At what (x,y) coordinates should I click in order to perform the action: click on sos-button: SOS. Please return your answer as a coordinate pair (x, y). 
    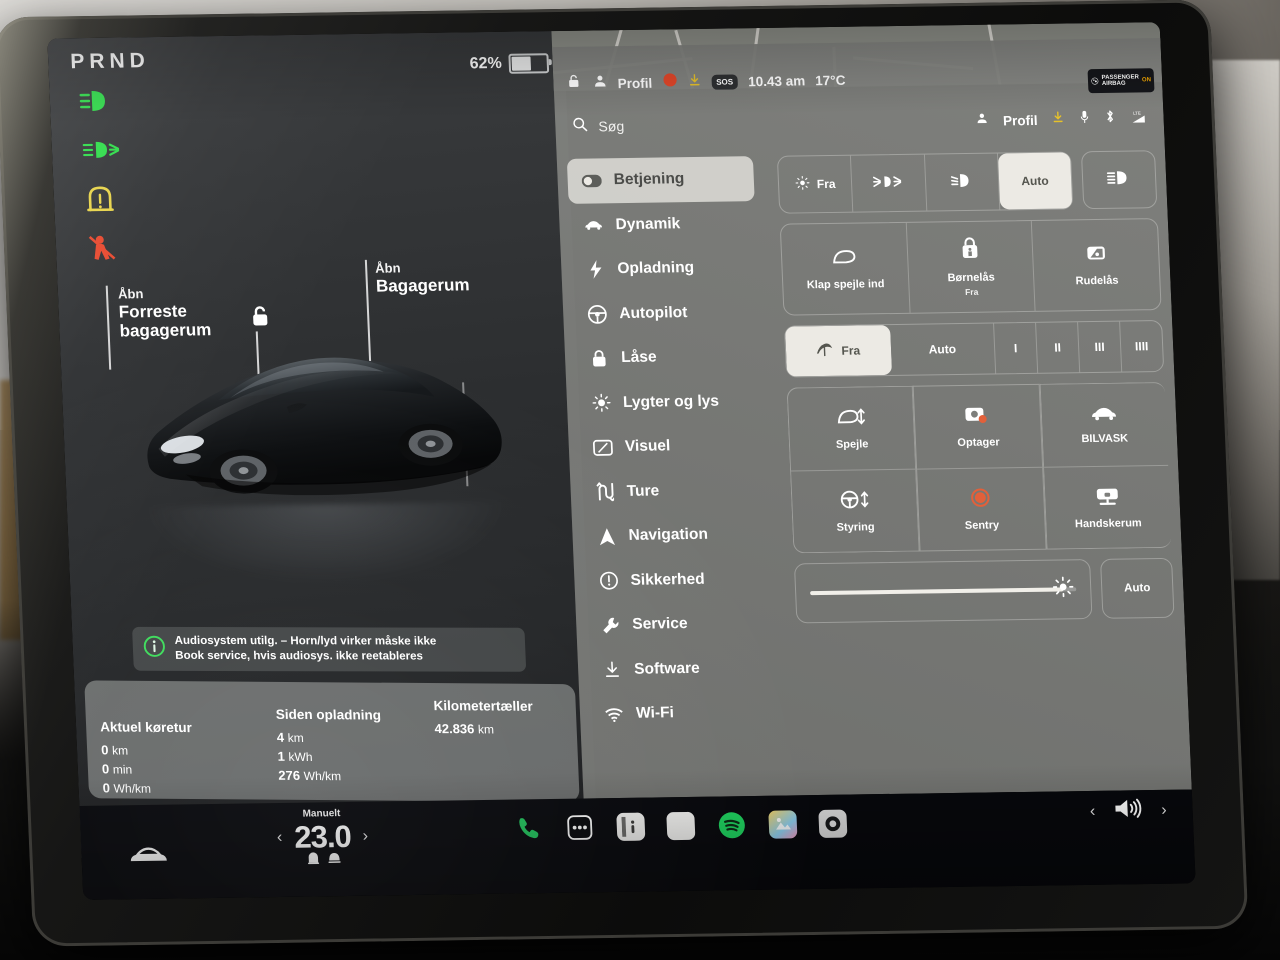
    Looking at the image, I should click on (724, 81).